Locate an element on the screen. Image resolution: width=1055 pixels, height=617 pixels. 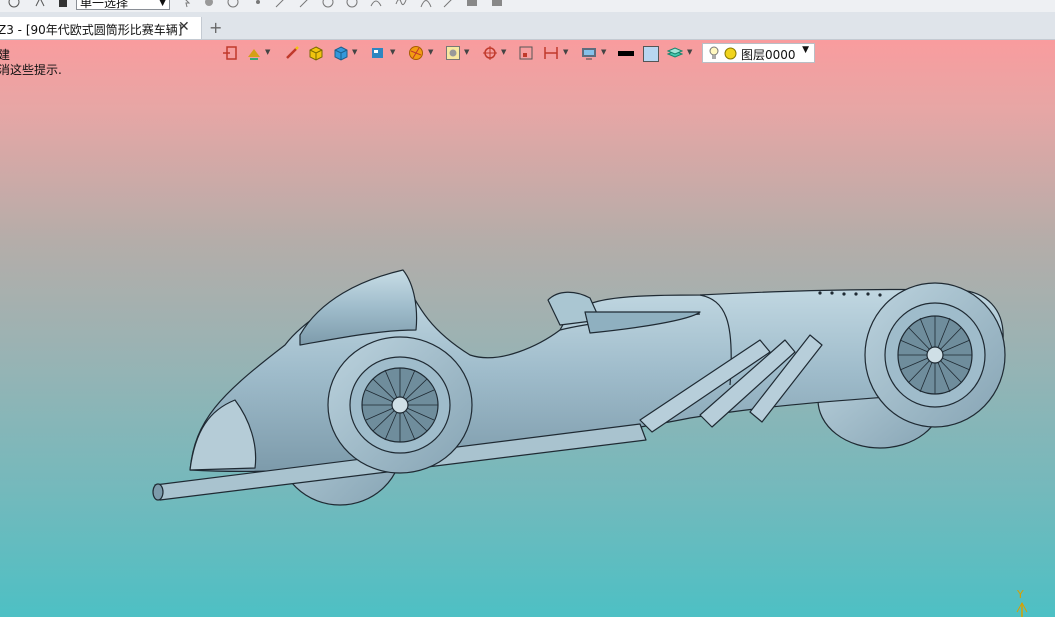
y-axis-label: Y is located at coordinates (1020, 594).